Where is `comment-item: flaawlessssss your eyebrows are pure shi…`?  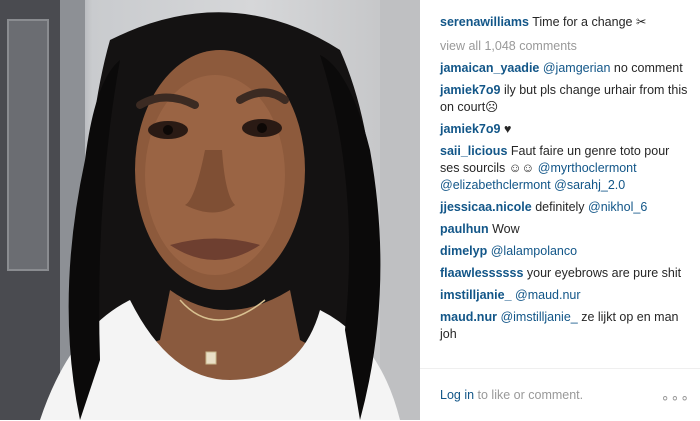
comment-item: flaawlessssss your eyebrows are pure shi… is located at coordinates (565, 273).